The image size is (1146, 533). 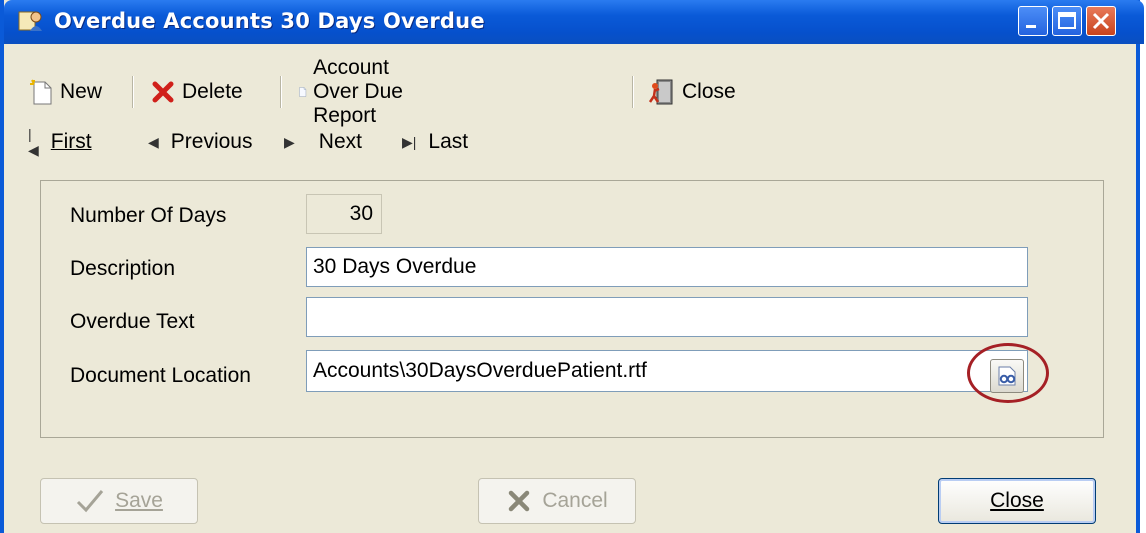 I want to click on cancel-button: Cancel, so click(x=557, y=501).